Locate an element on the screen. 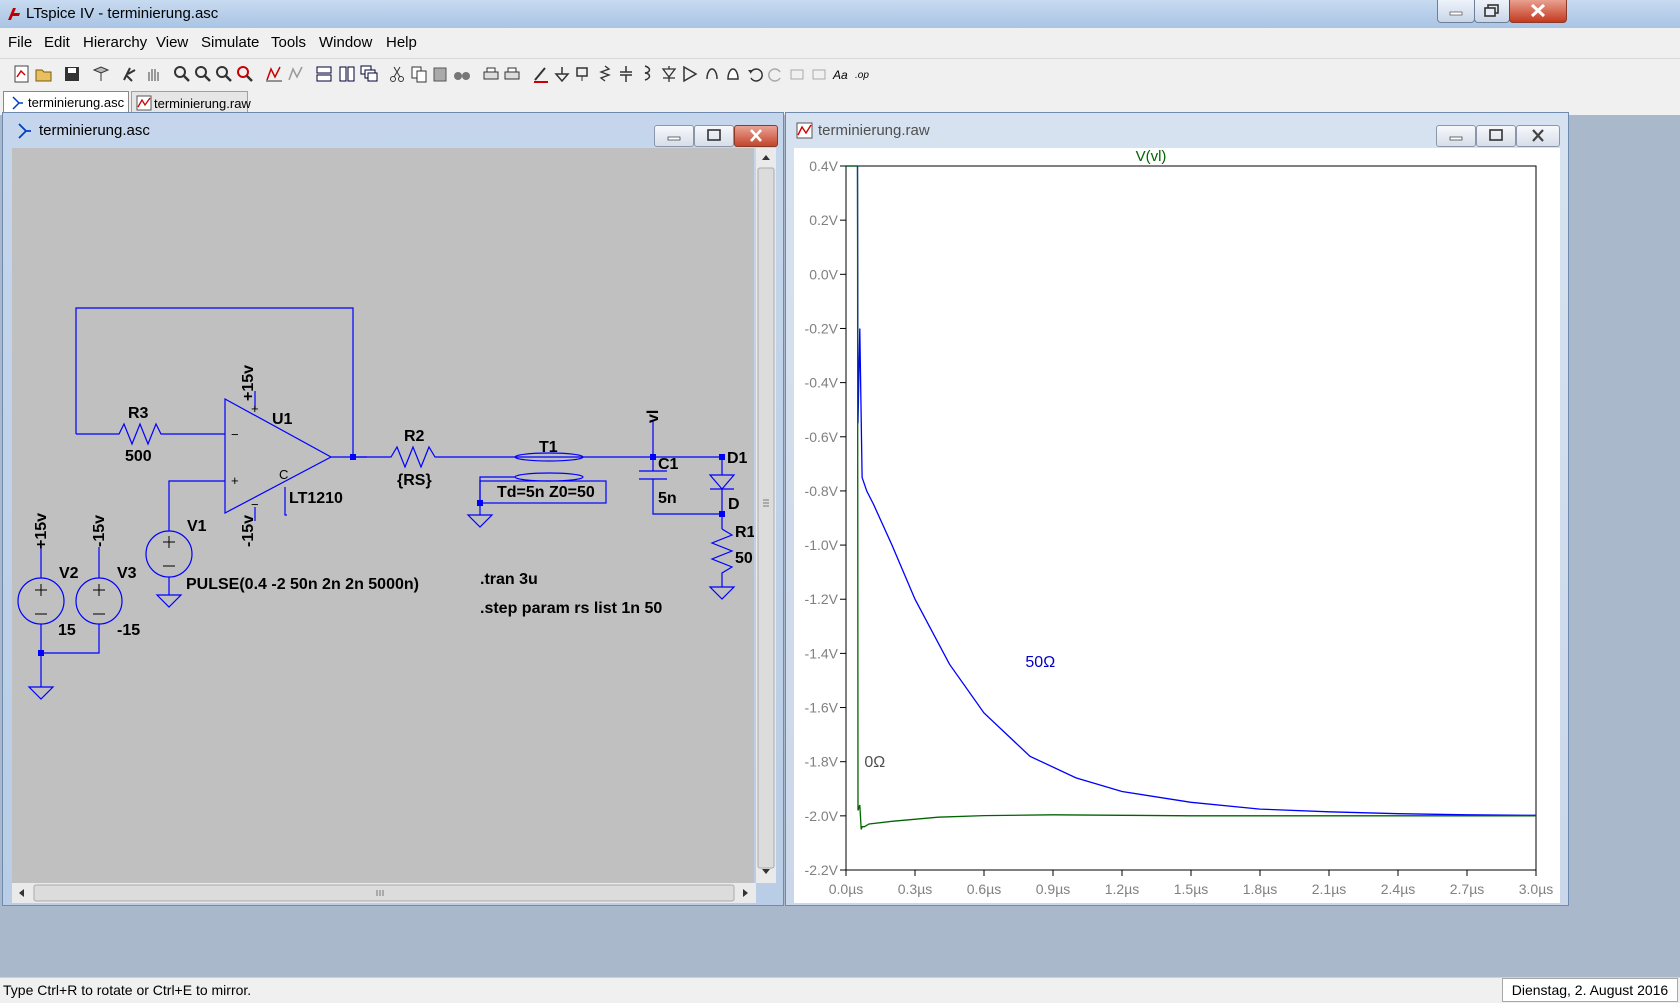 The width and height of the screenshot is (1680, 1003). tab-terminierung-asc: terminierung.asc is located at coordinates (66, 102).